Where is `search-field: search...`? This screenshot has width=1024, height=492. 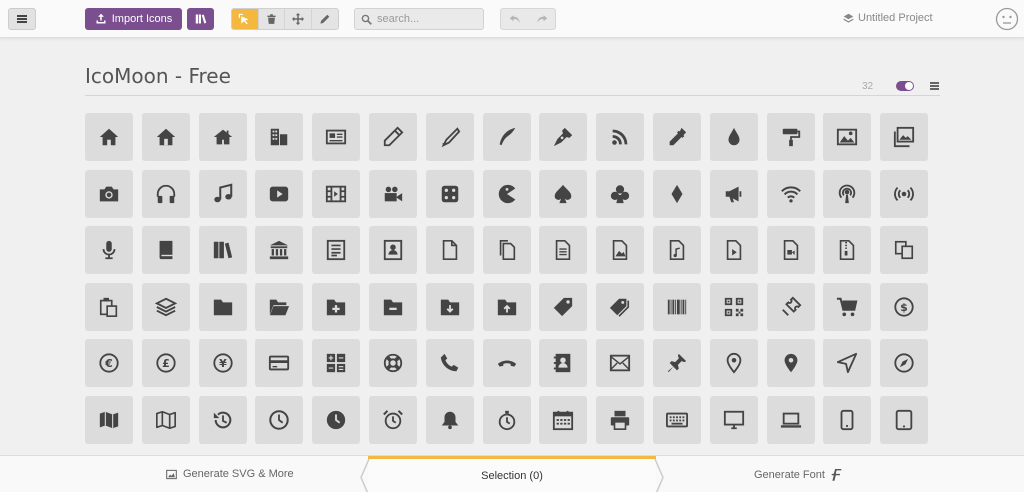
search-field: search... is located at coordinates (419, 19).